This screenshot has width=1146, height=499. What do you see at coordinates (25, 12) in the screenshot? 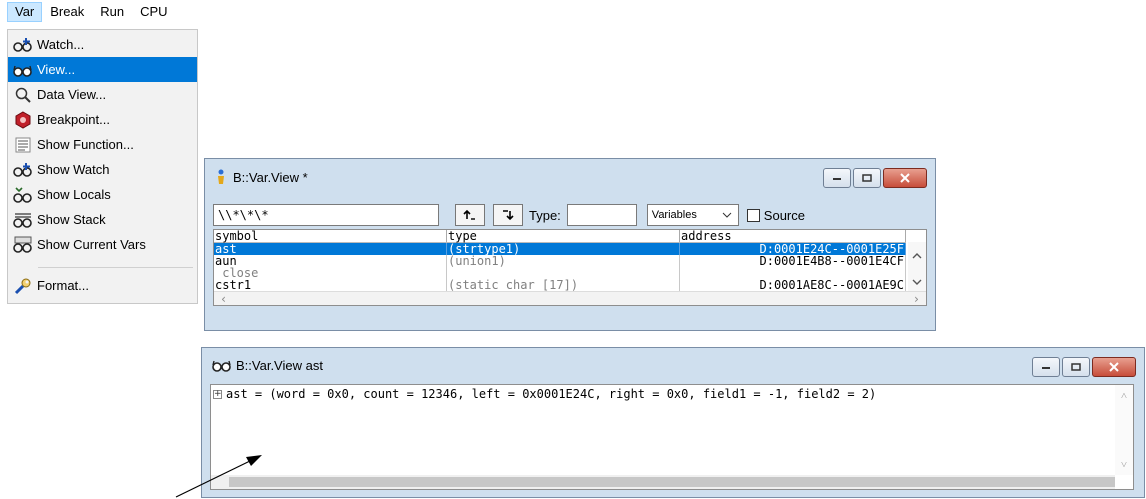
I see `menu-var: Var` at bounding box center [25, 12].